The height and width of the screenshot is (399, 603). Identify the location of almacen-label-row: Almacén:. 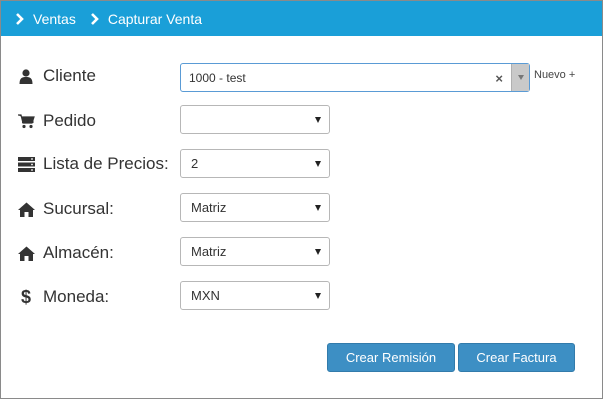
(65, 253).